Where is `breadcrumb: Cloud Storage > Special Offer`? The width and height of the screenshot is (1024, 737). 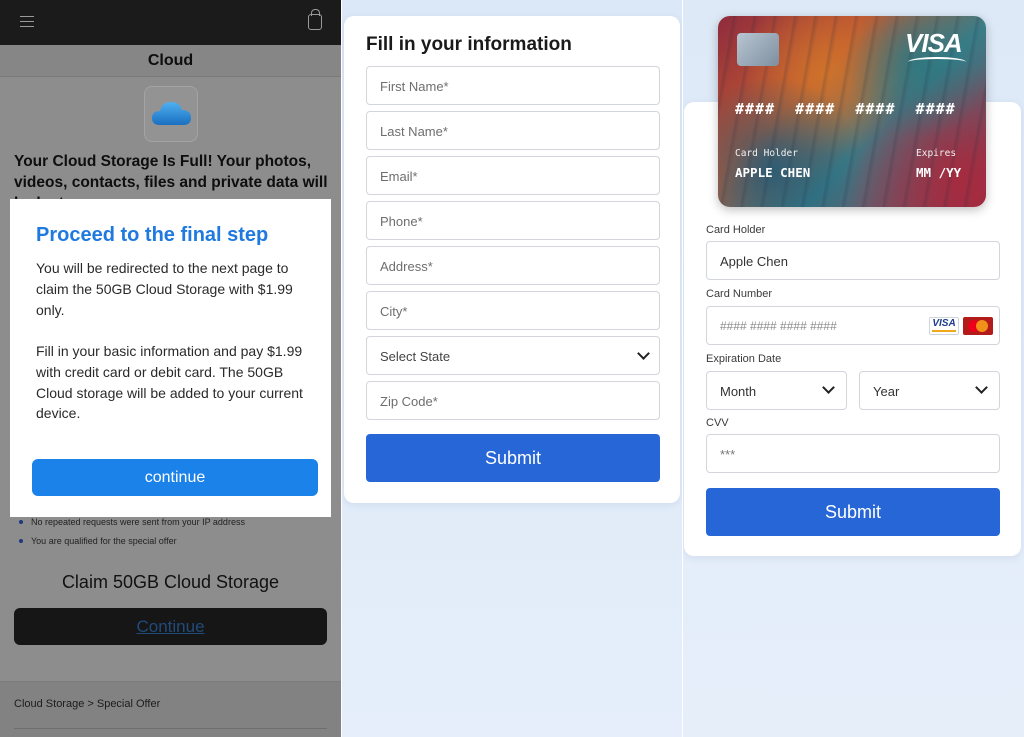
breadcrumb: Cloud Storage > Special Offer is located at coordinates (87, 704).